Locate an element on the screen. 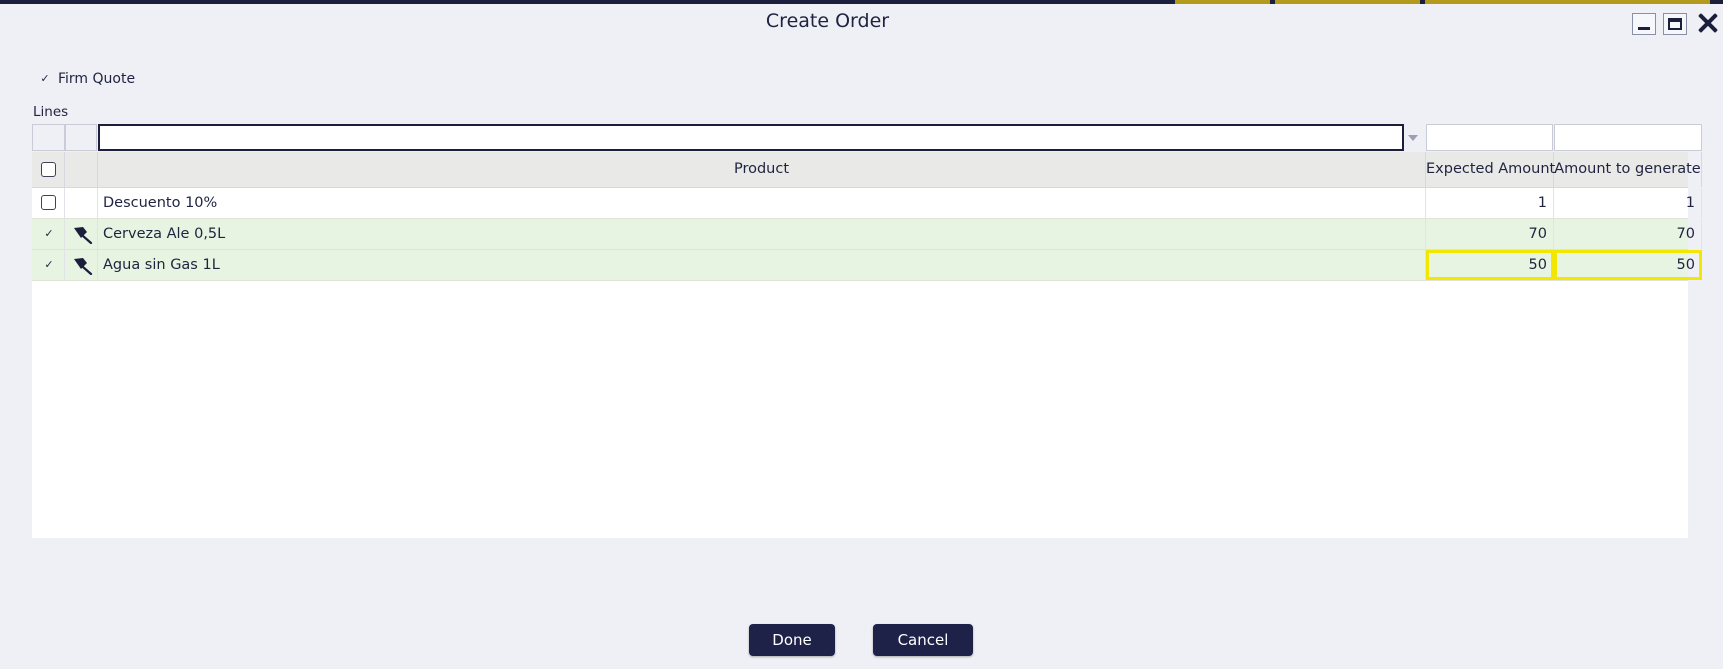 The image size is (1723, 669). row-pin-cell is located at coordinates (81, 203).